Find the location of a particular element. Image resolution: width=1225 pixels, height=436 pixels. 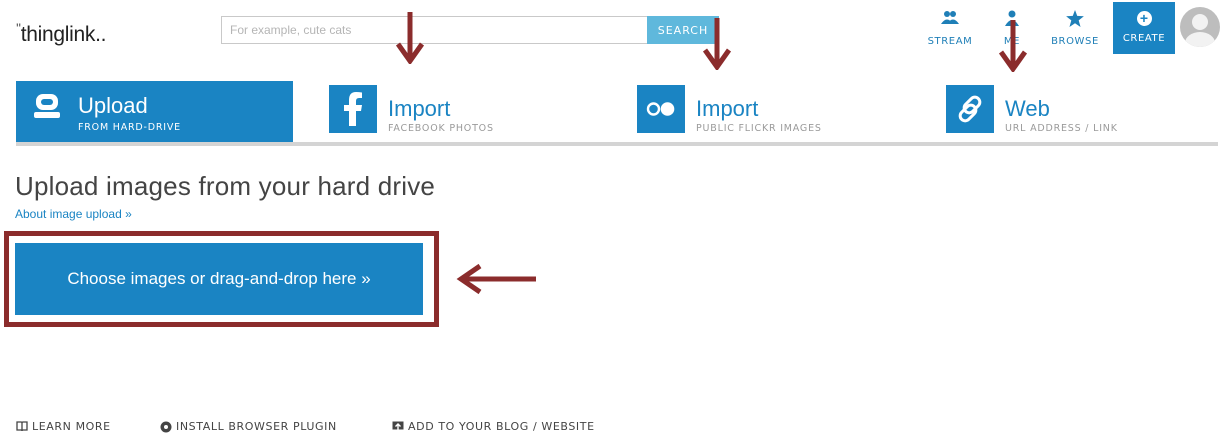

nav-browse-label: BROWSE is located at coordinates (1075, 41).